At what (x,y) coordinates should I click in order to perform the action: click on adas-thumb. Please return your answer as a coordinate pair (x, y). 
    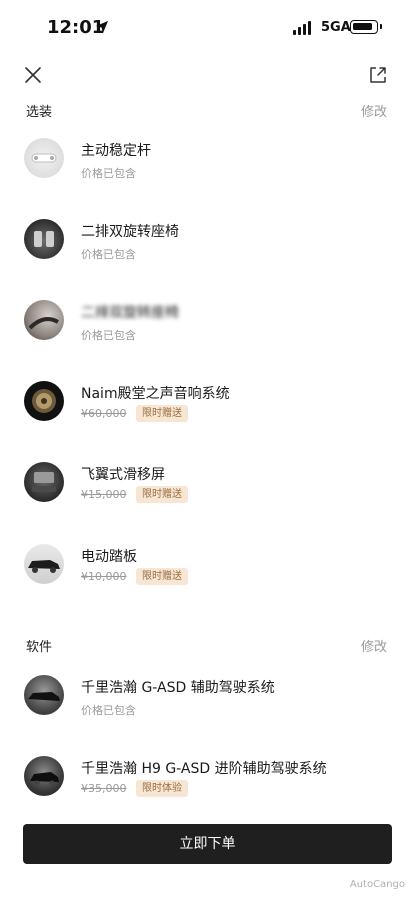
    Looking at the image, I should click on (44, 695).